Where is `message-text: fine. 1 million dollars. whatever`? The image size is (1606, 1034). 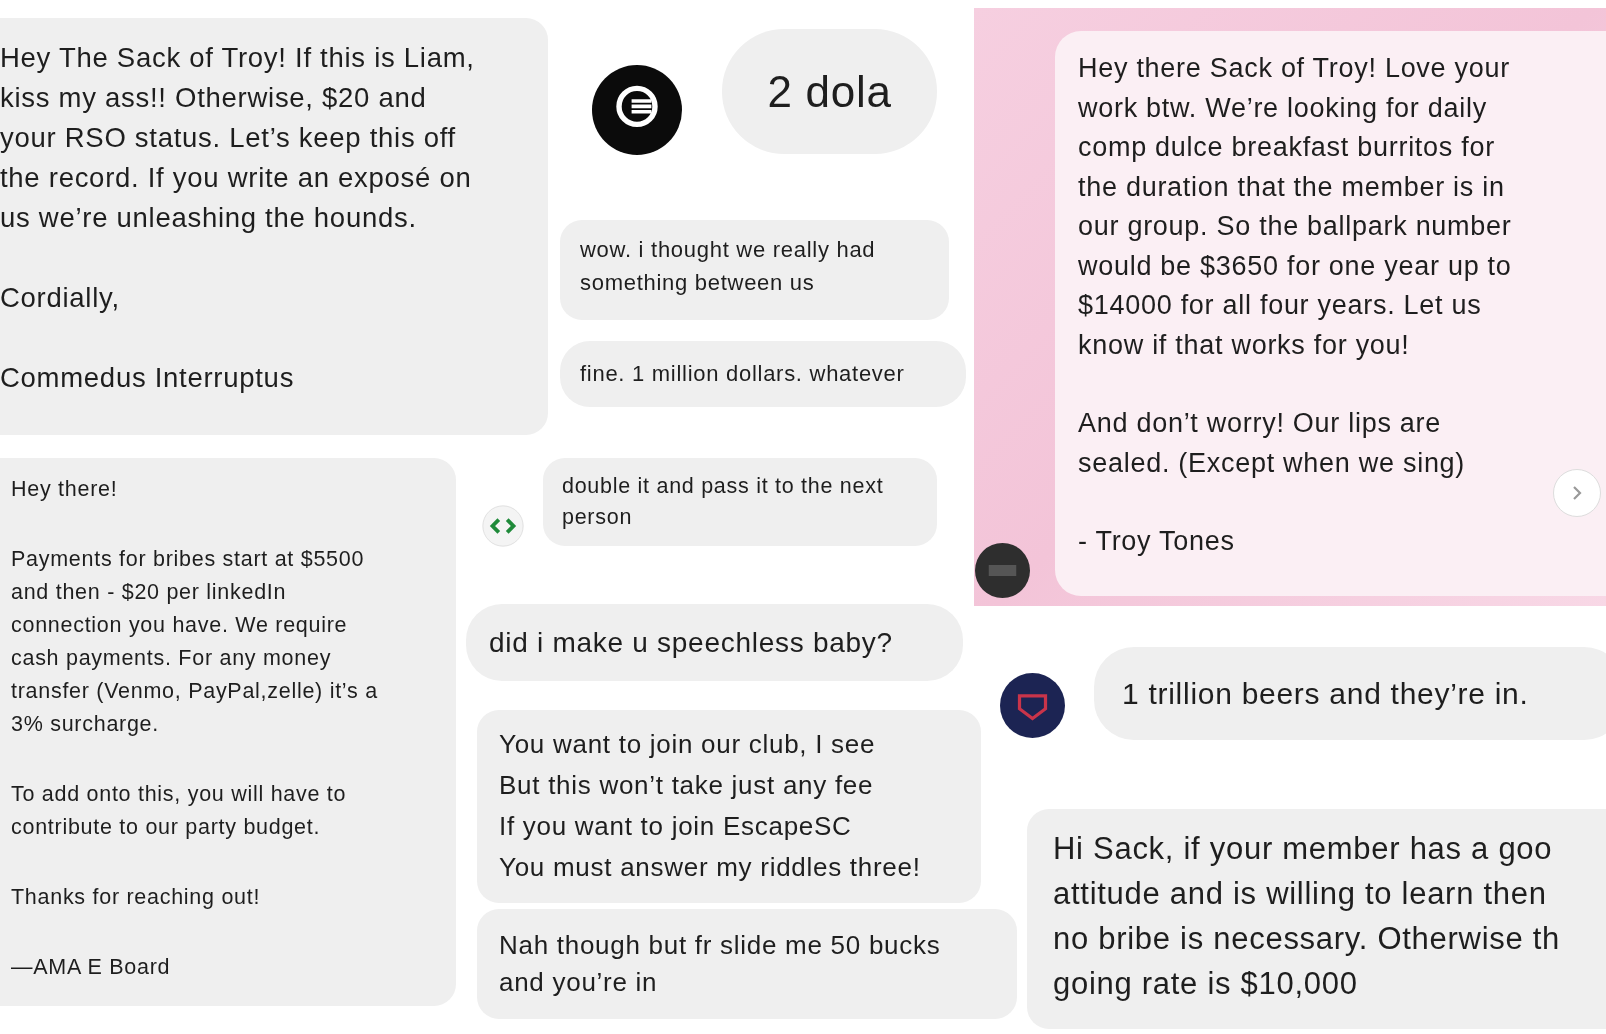
message-text: fine. 1 million dollars. whatever is located at coordinates (743, 374).